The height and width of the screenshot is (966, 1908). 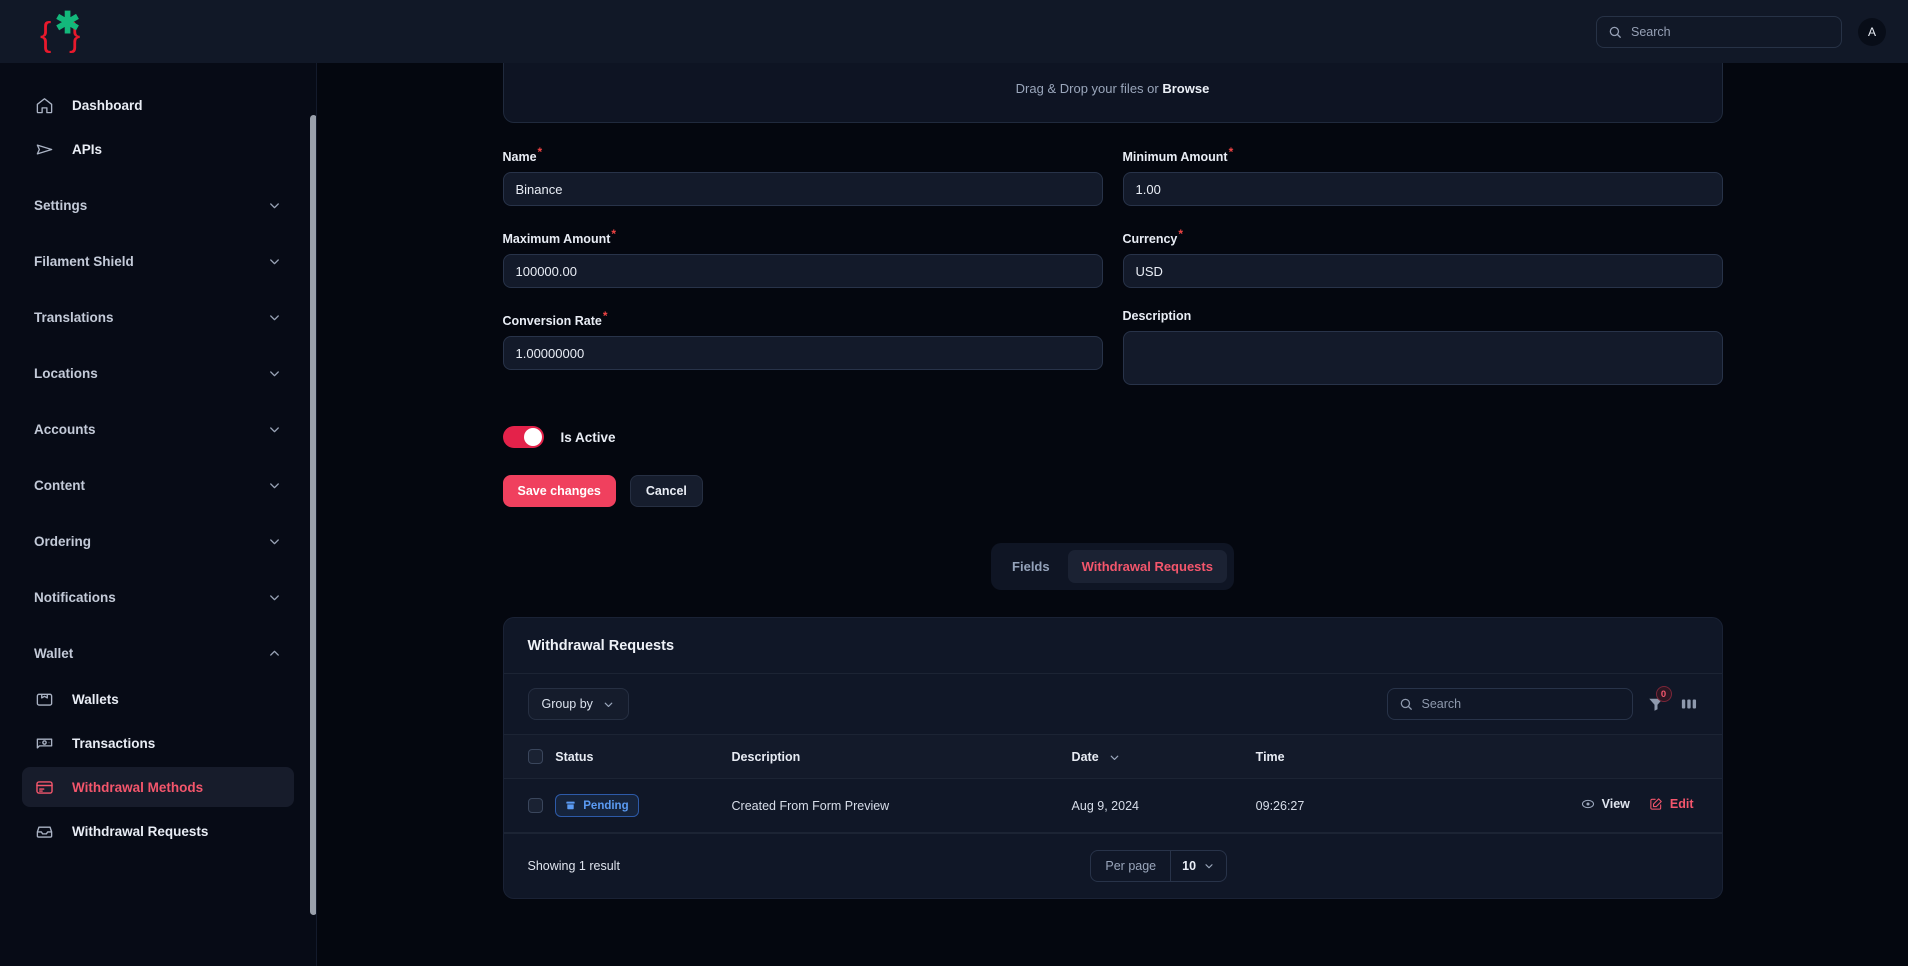 What do you see at coordinates (1689, 704) in the screenshot?
I see `toggle-columns-button` at bounding box center [1689, 704].